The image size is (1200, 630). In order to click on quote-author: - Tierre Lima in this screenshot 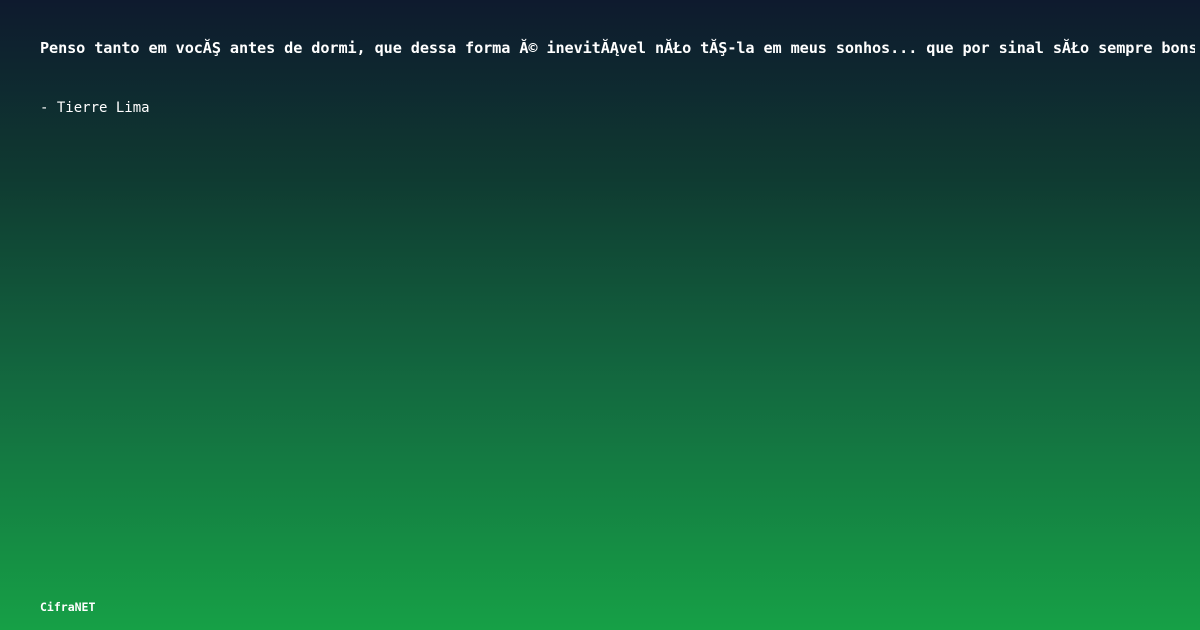, I will do `click(95, 108)`.